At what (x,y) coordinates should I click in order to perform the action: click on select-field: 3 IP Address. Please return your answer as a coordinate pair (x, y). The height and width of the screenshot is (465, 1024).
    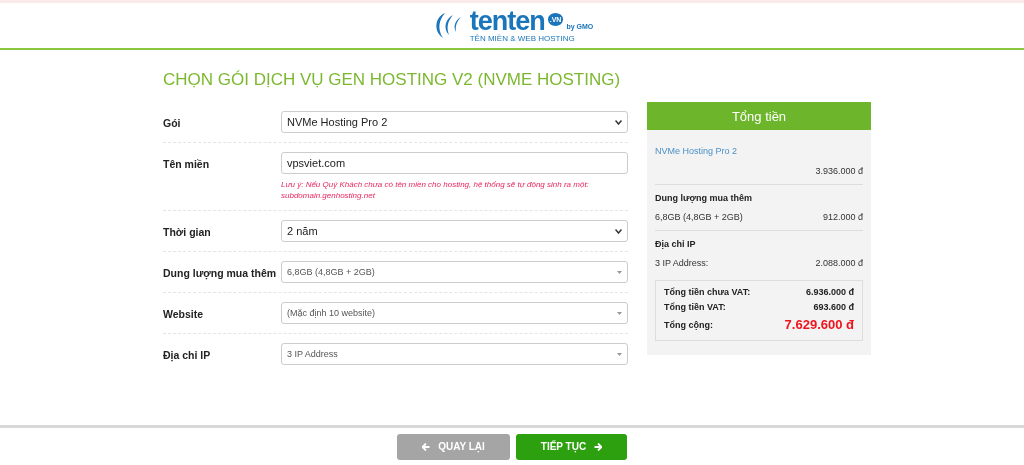
    Looking at the image, I should click on (454, 354).